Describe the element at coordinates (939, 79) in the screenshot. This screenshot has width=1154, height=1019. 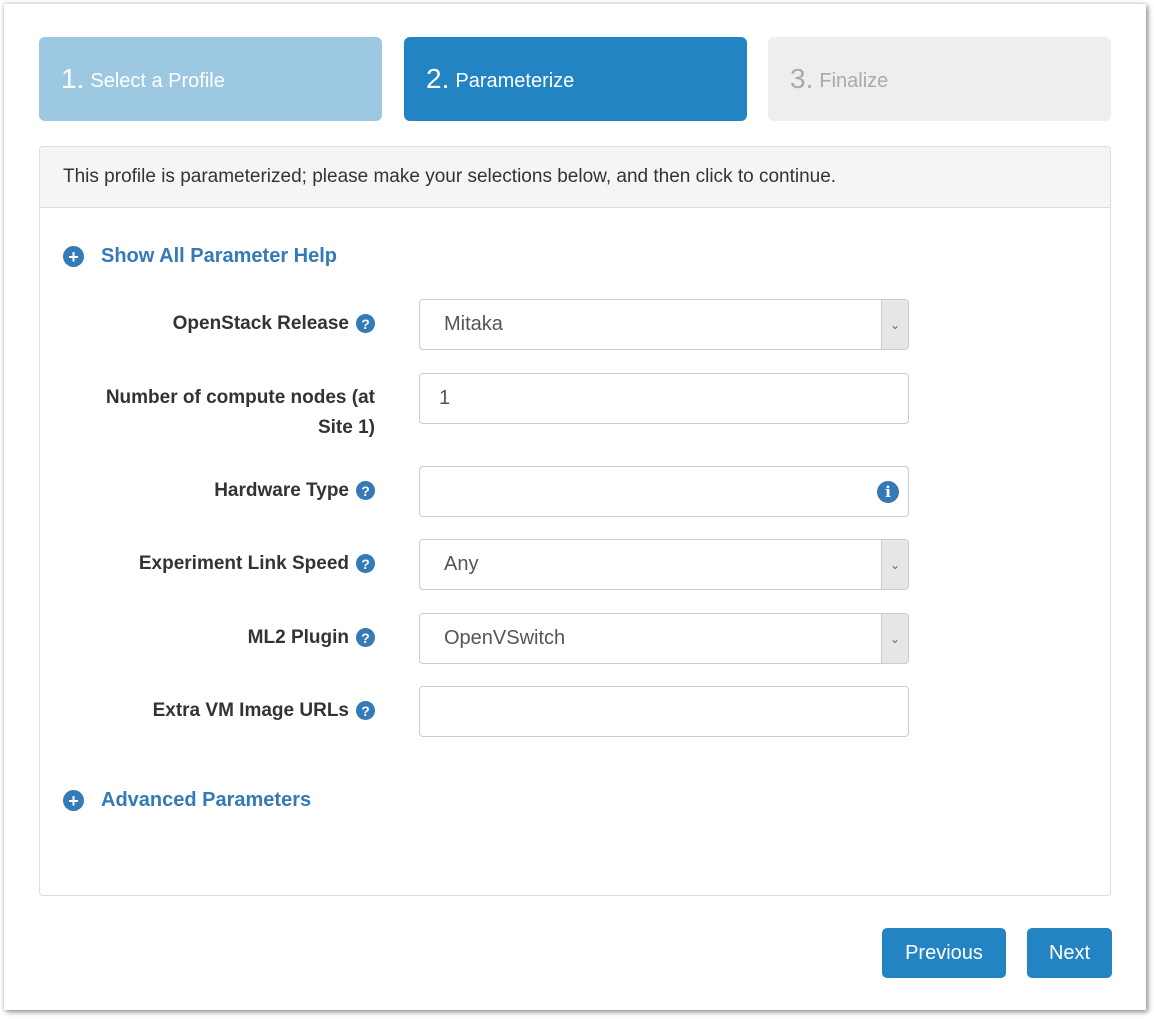
I see `step-finalize: 3. Finalize` at that location.